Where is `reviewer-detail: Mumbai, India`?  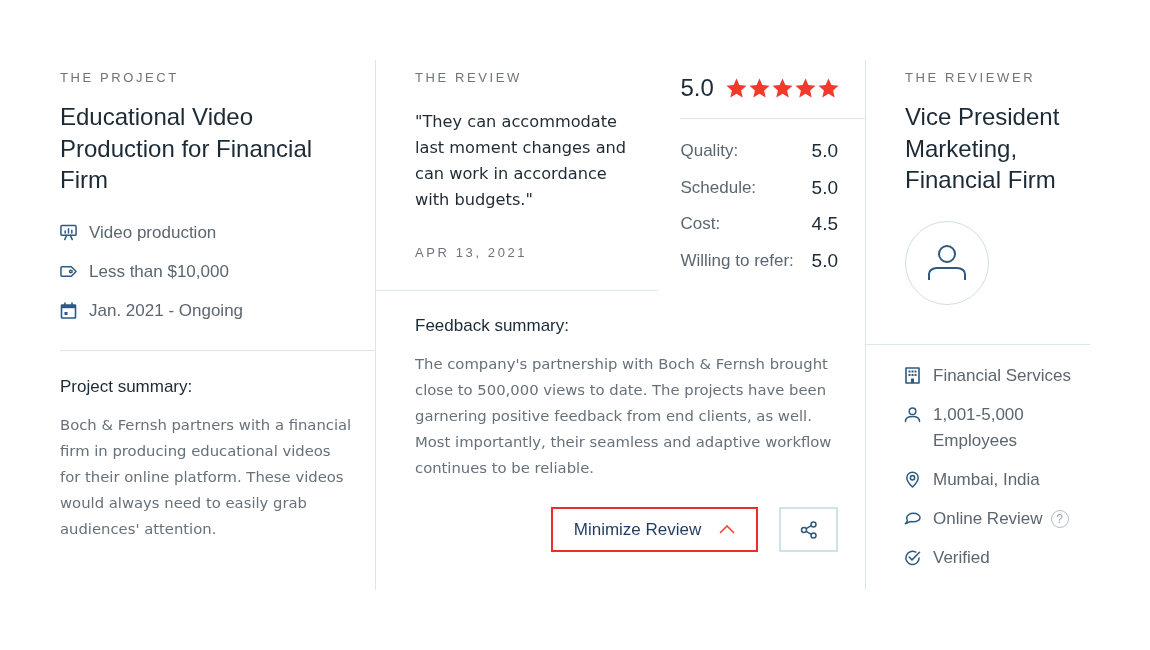
reviewer-detail: Mumbai, India is located at coordinates (986, 479).